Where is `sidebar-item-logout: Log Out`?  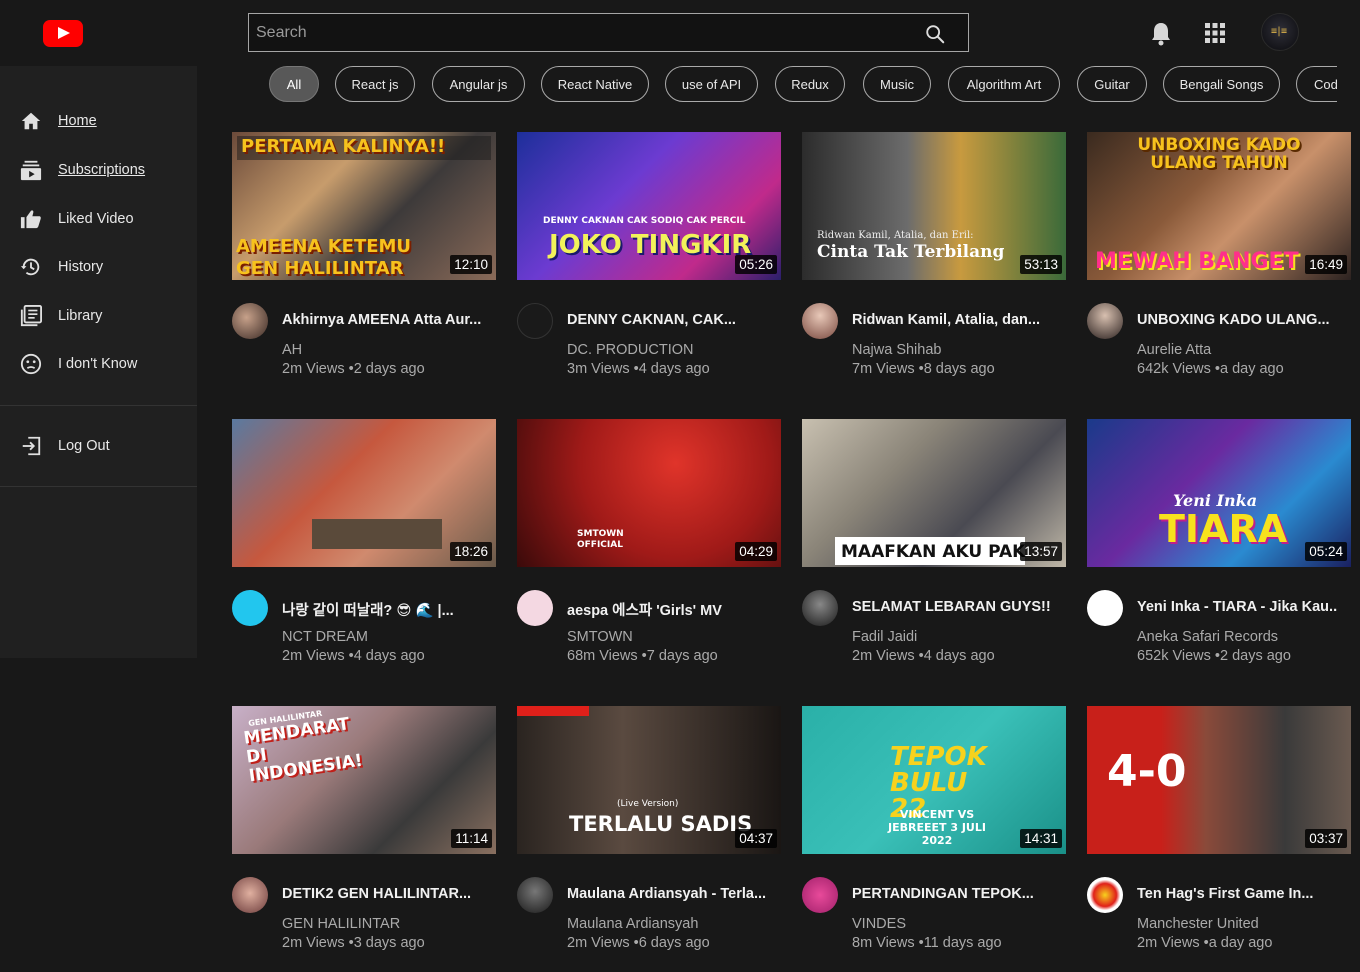
sidebar-item-logout: Log Out is located at coordinates (98, 446).